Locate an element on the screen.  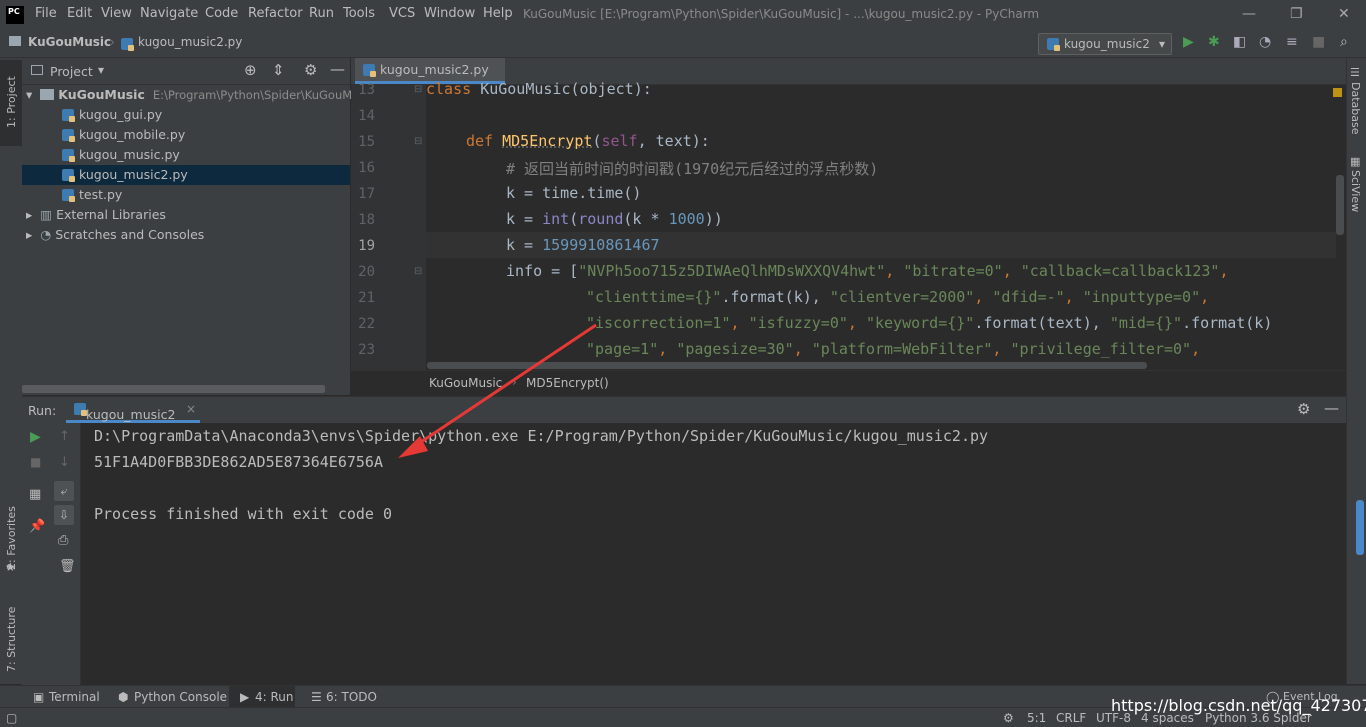
toggle-panels-icon: ▢ is located at coordinates (11, 718).